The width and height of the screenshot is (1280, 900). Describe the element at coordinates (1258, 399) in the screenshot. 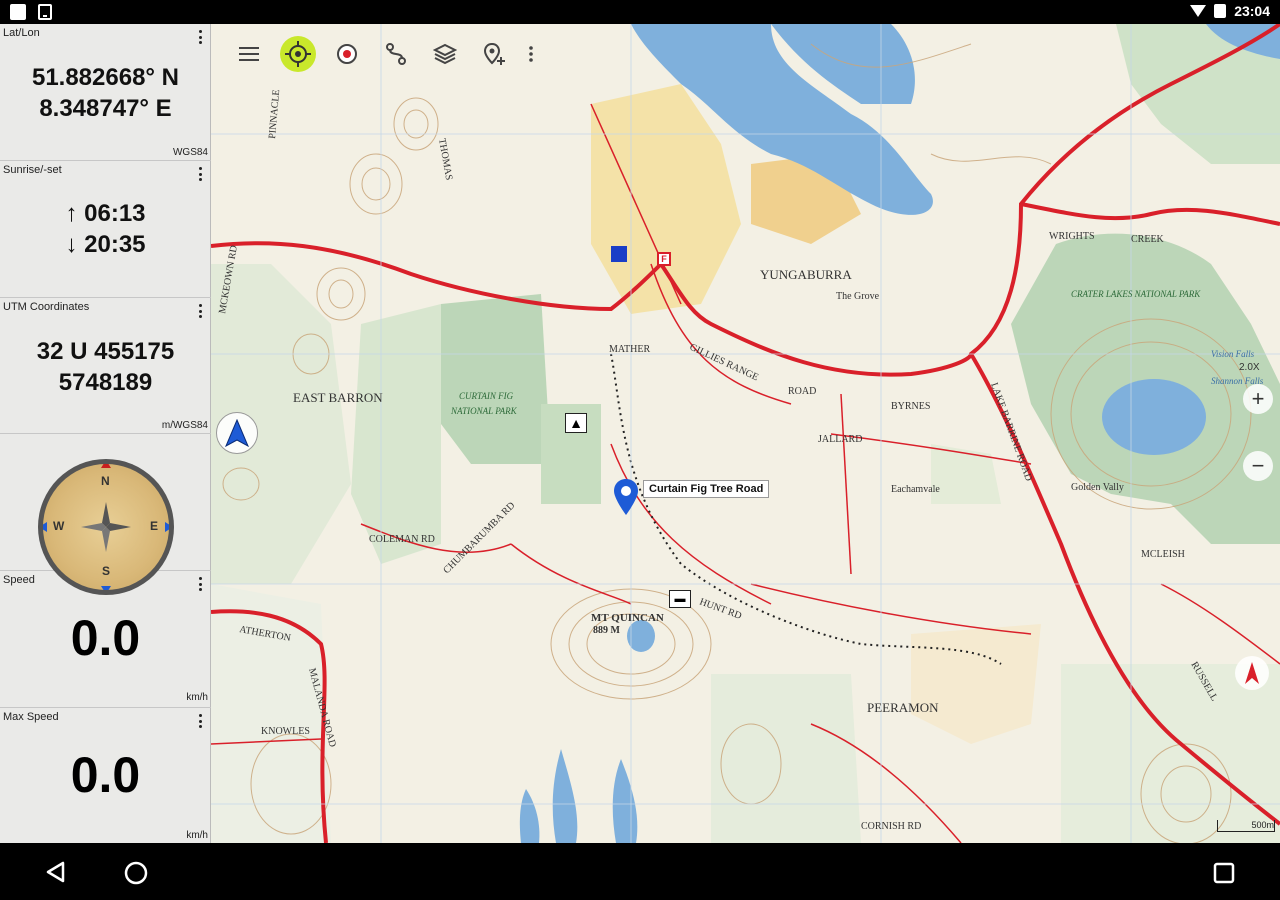

I see `zoom-in-button: +` at that location.